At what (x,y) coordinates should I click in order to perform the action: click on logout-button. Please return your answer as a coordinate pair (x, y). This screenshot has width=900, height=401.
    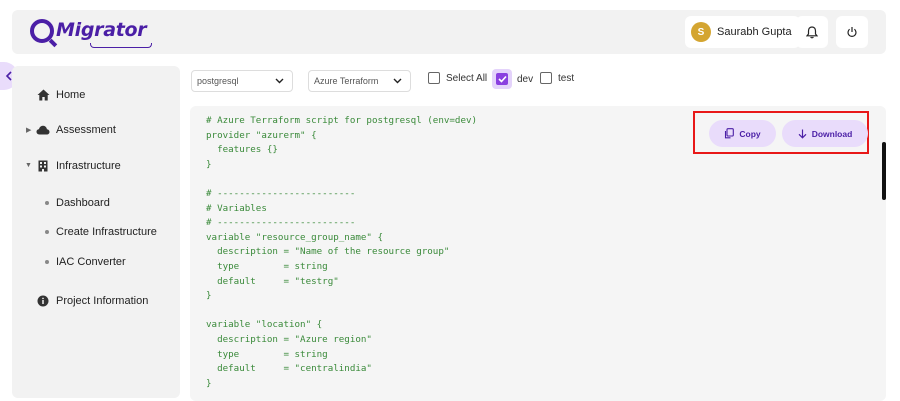
    Looking at the image, I should click on (852, 32).